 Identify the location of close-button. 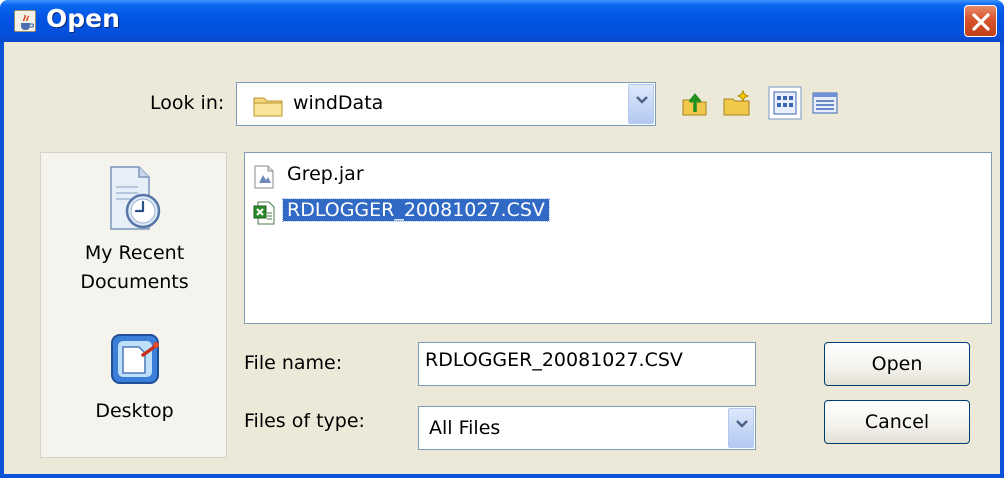
(980, 21).